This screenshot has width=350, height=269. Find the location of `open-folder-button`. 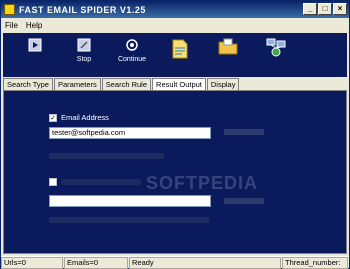

open-folder-button is located at coordinates (228, 55).